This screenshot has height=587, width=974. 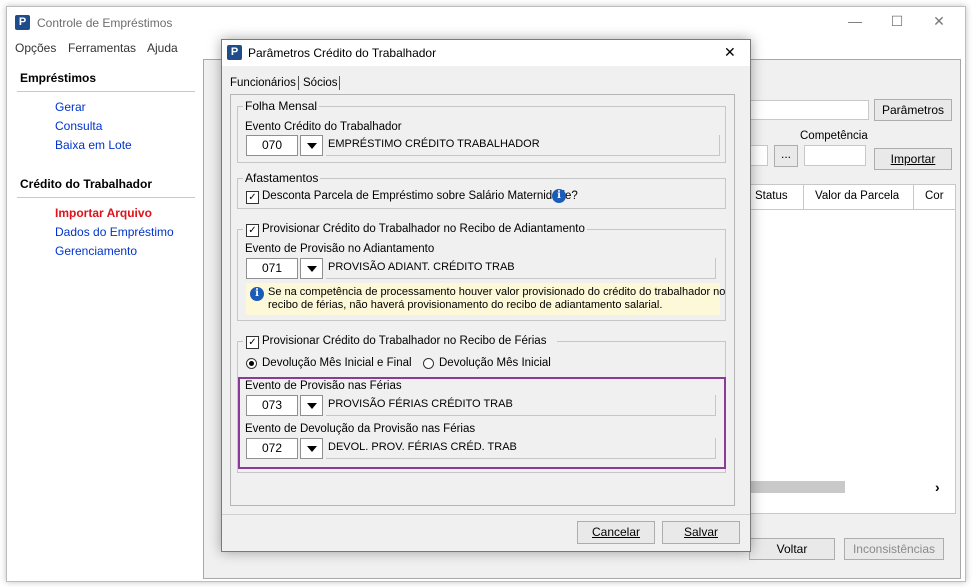 I want to click on minimize-icon: —, so click(x=855, y=21).